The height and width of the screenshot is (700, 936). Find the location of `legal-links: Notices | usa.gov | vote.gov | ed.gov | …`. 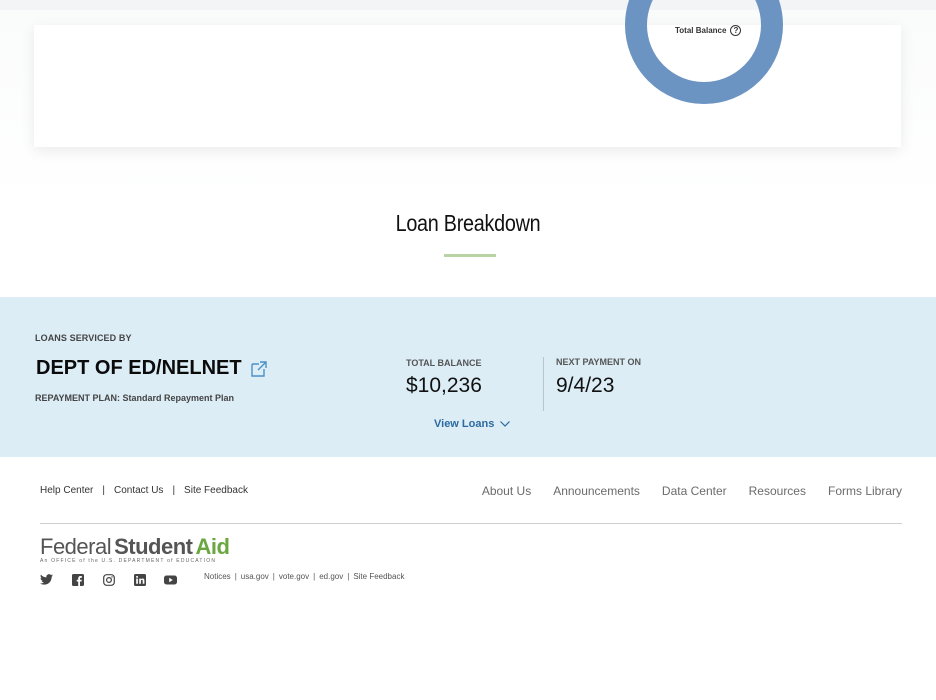

legal-links: Notices | usa.gov | vote.gov | ed.gov | … is located at coordinates (304, 576).